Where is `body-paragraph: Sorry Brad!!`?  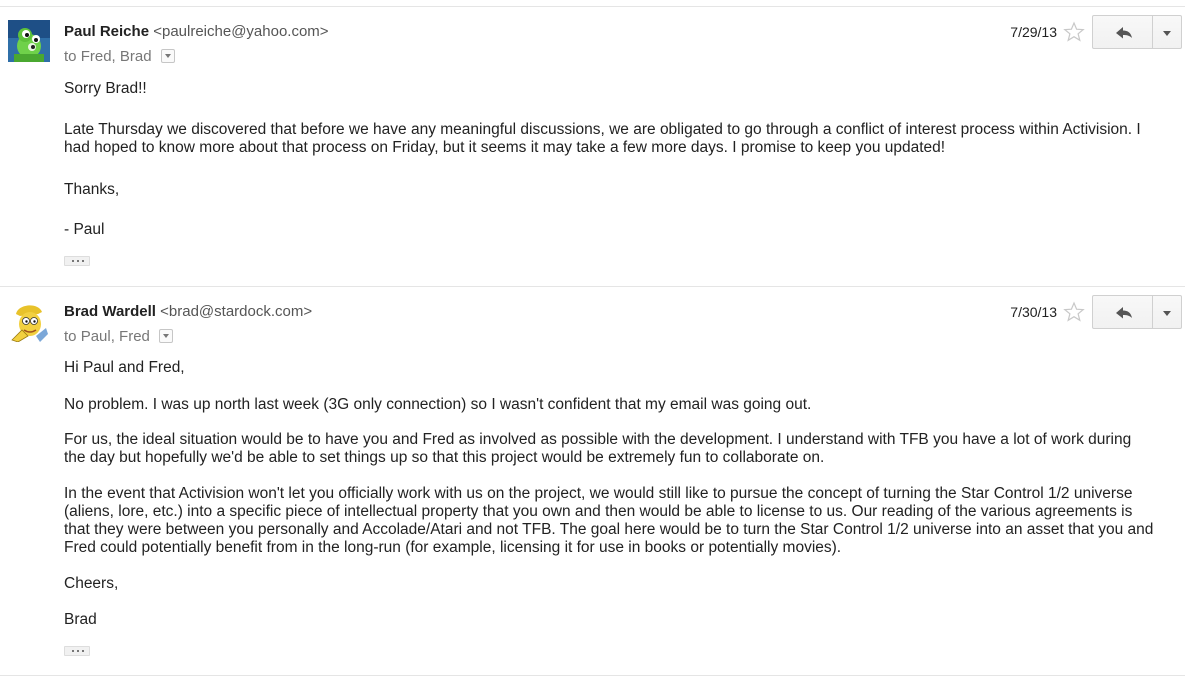 body-paragraph: Sorry Brad!! is located at coordinates (105, 88).